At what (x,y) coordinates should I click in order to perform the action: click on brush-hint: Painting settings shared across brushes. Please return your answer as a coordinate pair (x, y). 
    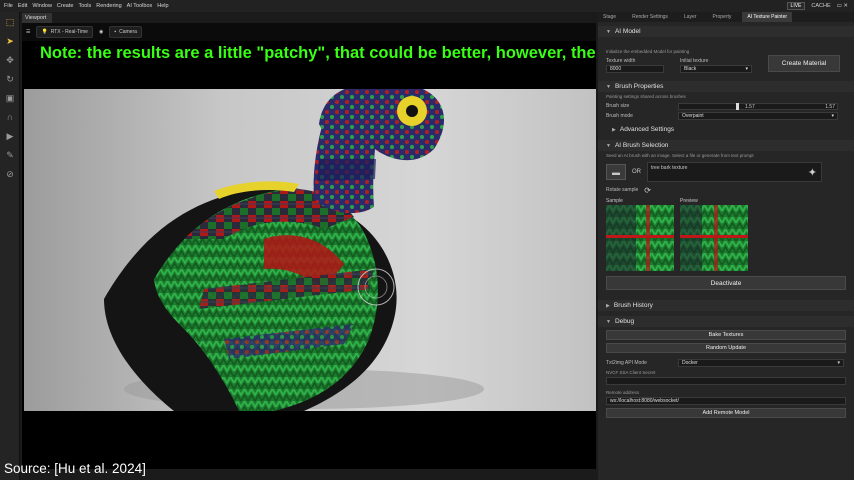
    Looking at the image, I should click on (646, 96).